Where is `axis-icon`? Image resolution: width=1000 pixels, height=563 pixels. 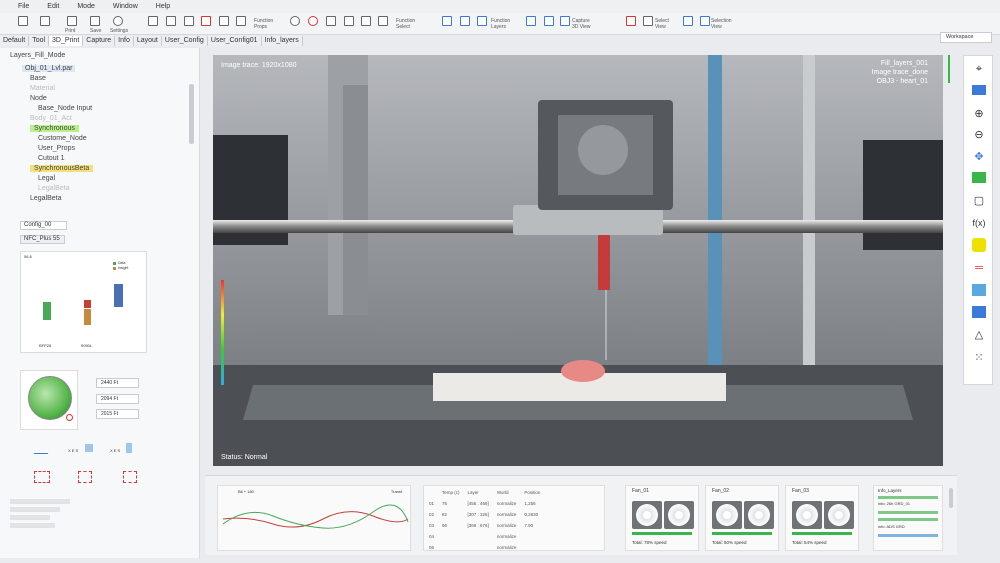 axis-icon is located at coordinates (129, 448).